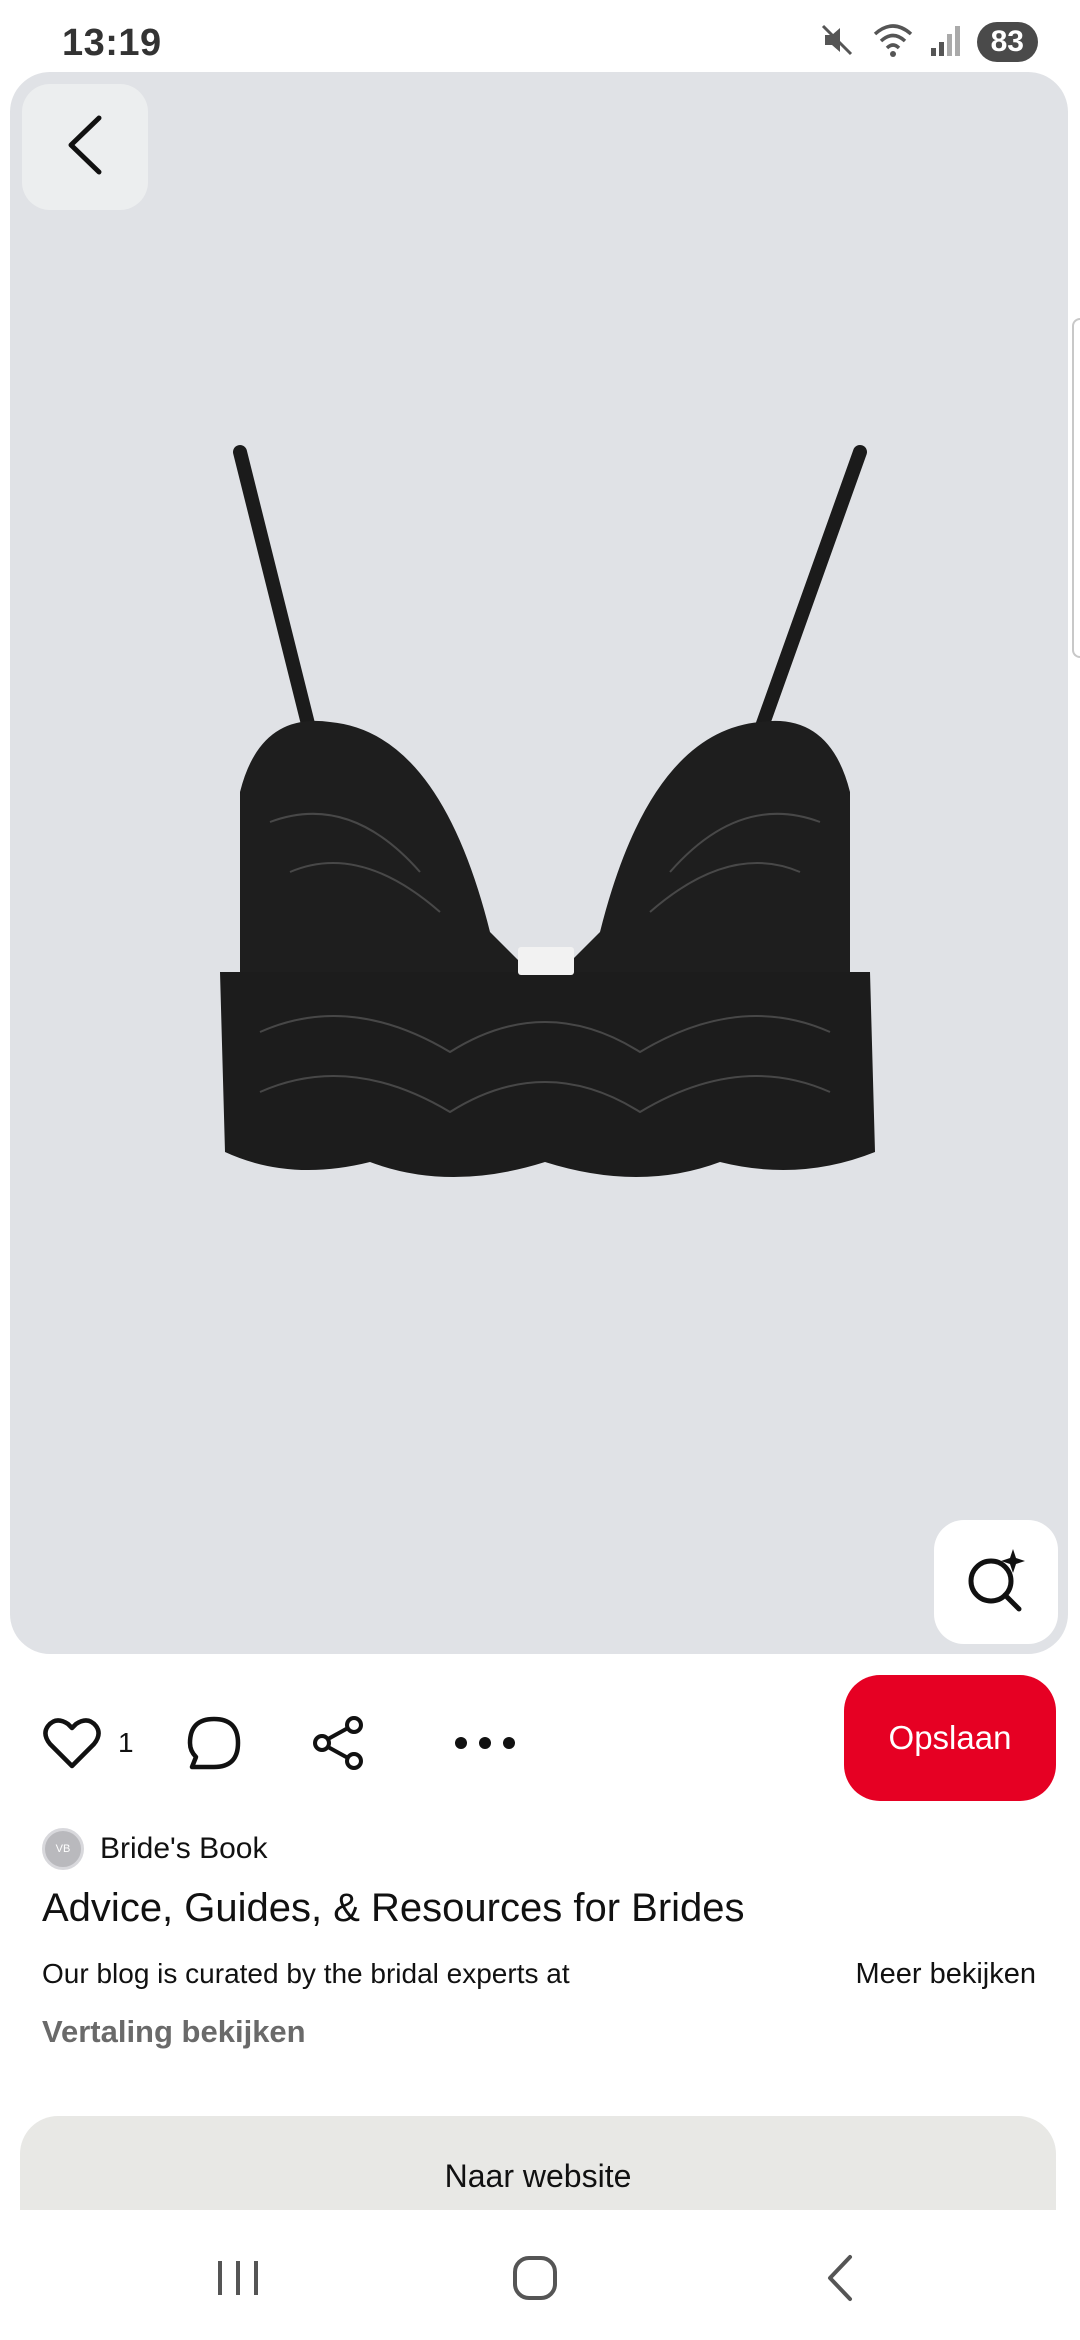 Image resolution: width=1080 pixels, height=2340 pixels. Describe the element at coordinates (840, 2278) in the screenshot. I see `back-icon` at that location.